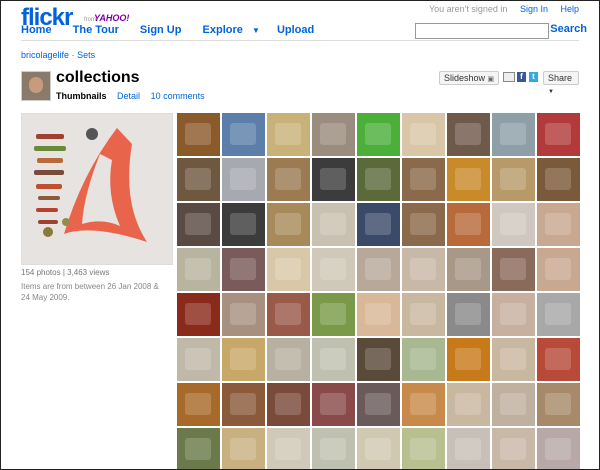  What do you see at coordinates (36, 86) in the screenshot?
I see `avatar` at bounding box center [36, 86].